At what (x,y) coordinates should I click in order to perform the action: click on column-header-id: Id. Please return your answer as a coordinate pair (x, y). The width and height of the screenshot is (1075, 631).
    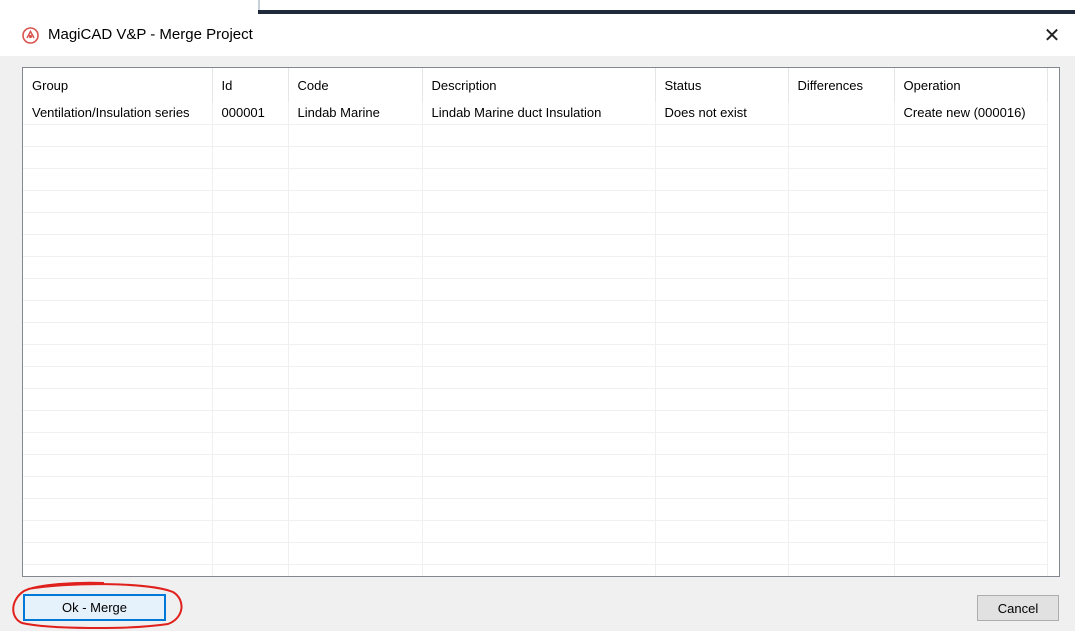
    Looking at the image, I should click on (250, 85).